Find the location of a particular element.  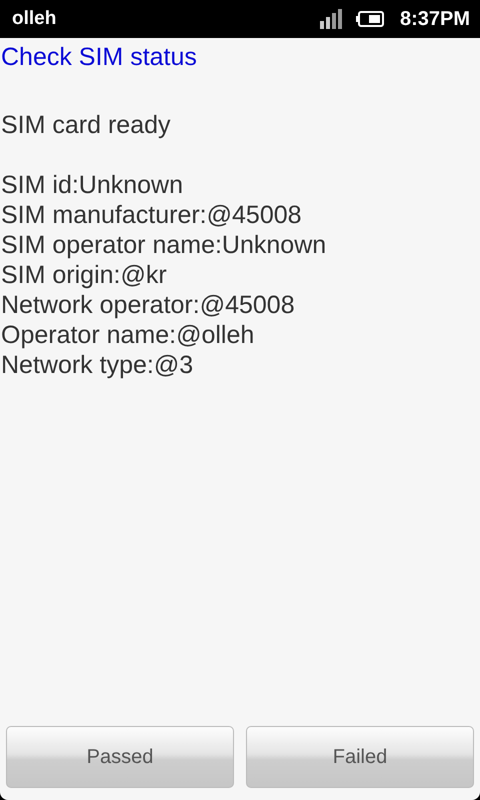

battery-icon is located at coordinates (370, 19).